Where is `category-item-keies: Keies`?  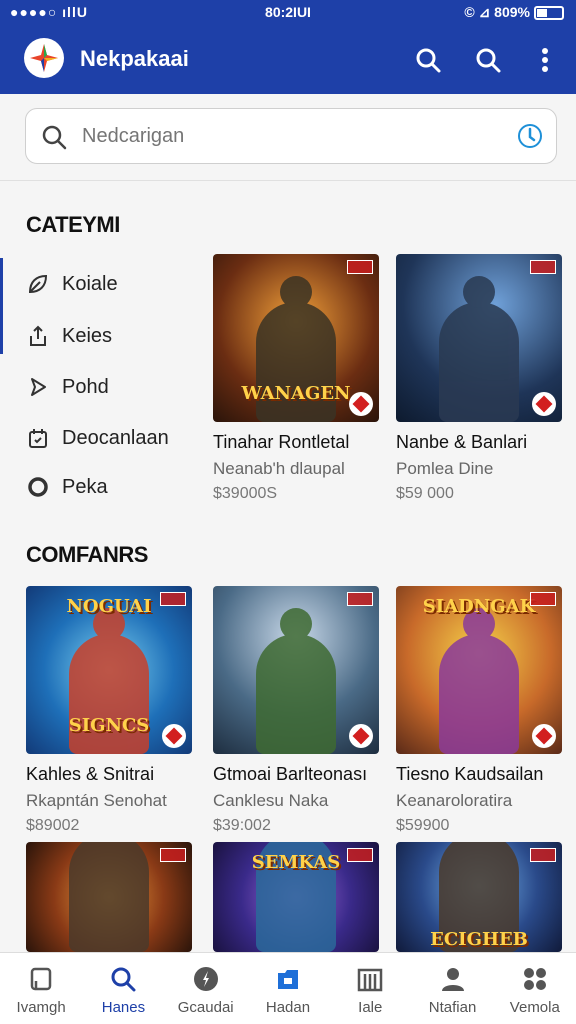
category-item-keies: Keies is located at coordinates (69, 336).